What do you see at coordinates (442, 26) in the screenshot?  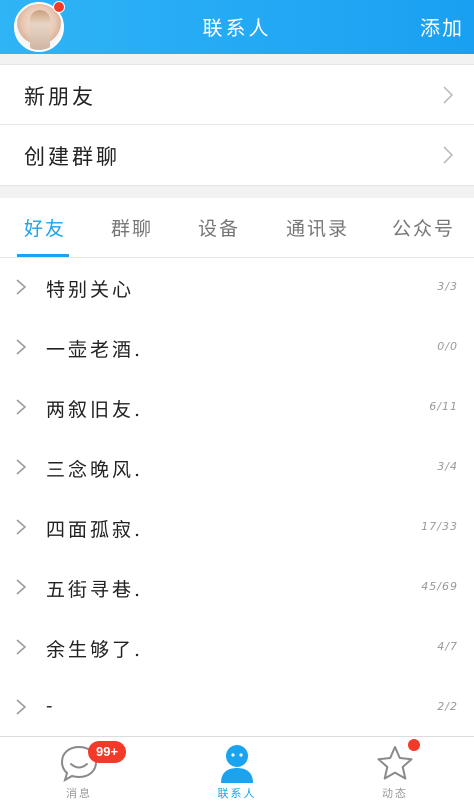 I see `add-button: 添加` at bounding box center [442, 26].